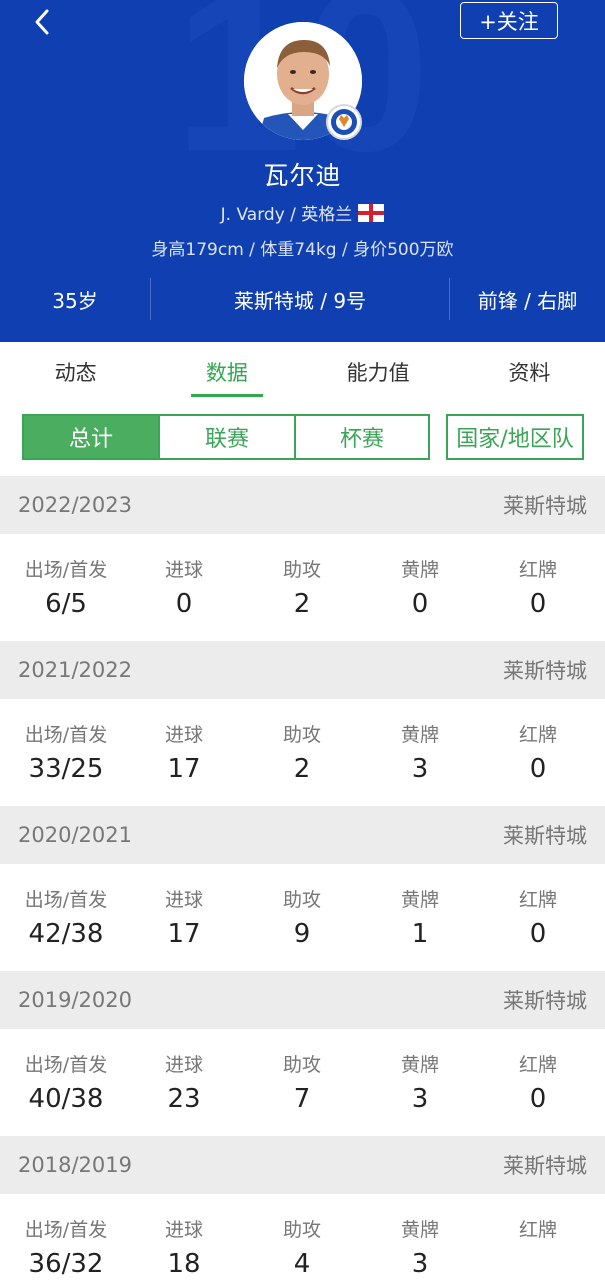 The image size is (605, 1280). I want to click on stat-cell: 助攻 9, so click(302, 917).